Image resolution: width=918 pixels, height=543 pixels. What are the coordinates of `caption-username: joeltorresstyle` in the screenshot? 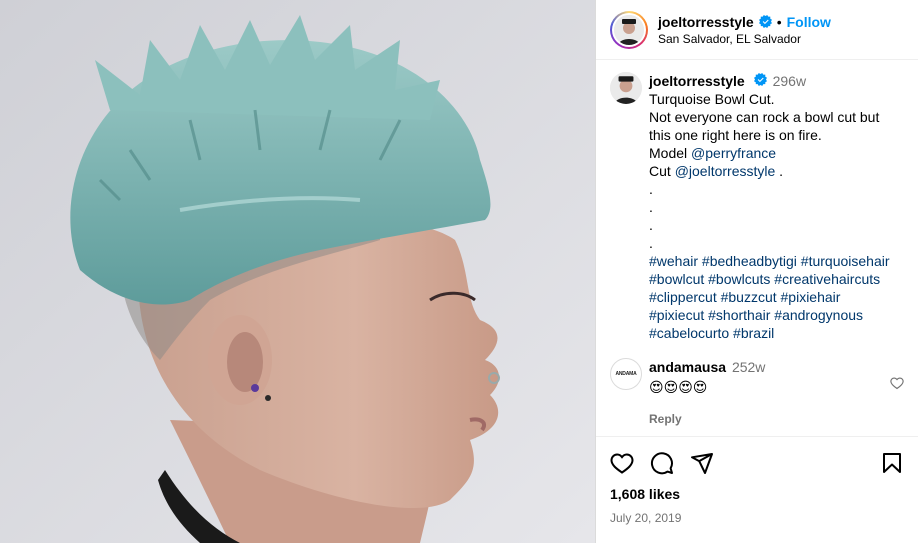 It's located at (697, 81).